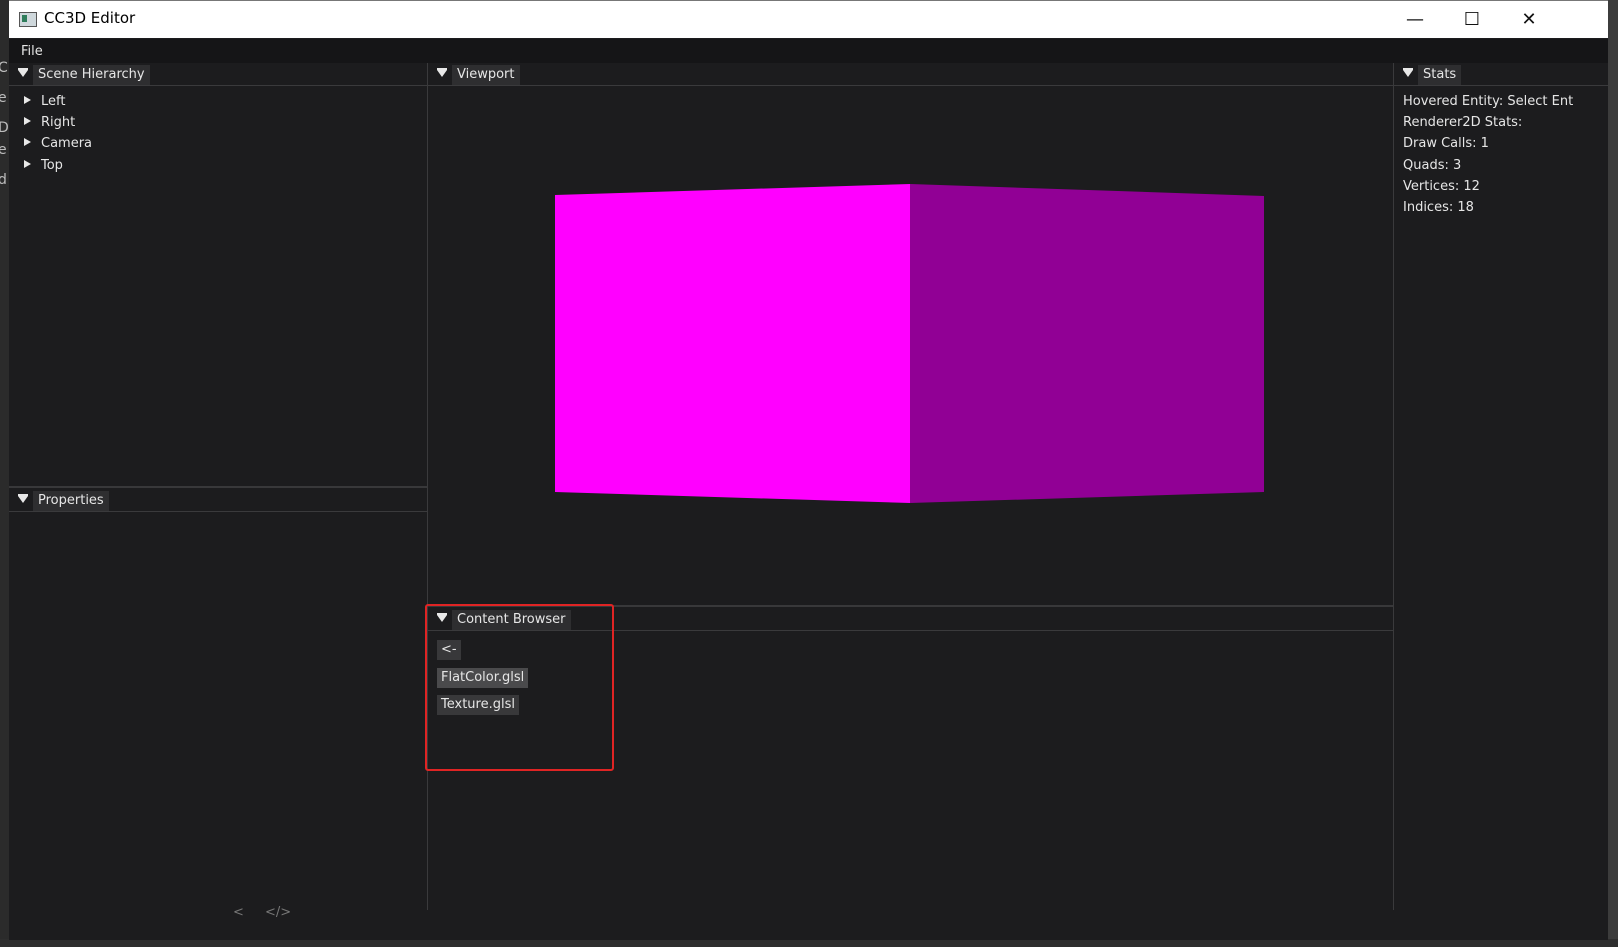 Image resolution: width=1618 pixels, height=947 pixels. I want to click on properties-tabstrip: Properties, so click(218, 500).